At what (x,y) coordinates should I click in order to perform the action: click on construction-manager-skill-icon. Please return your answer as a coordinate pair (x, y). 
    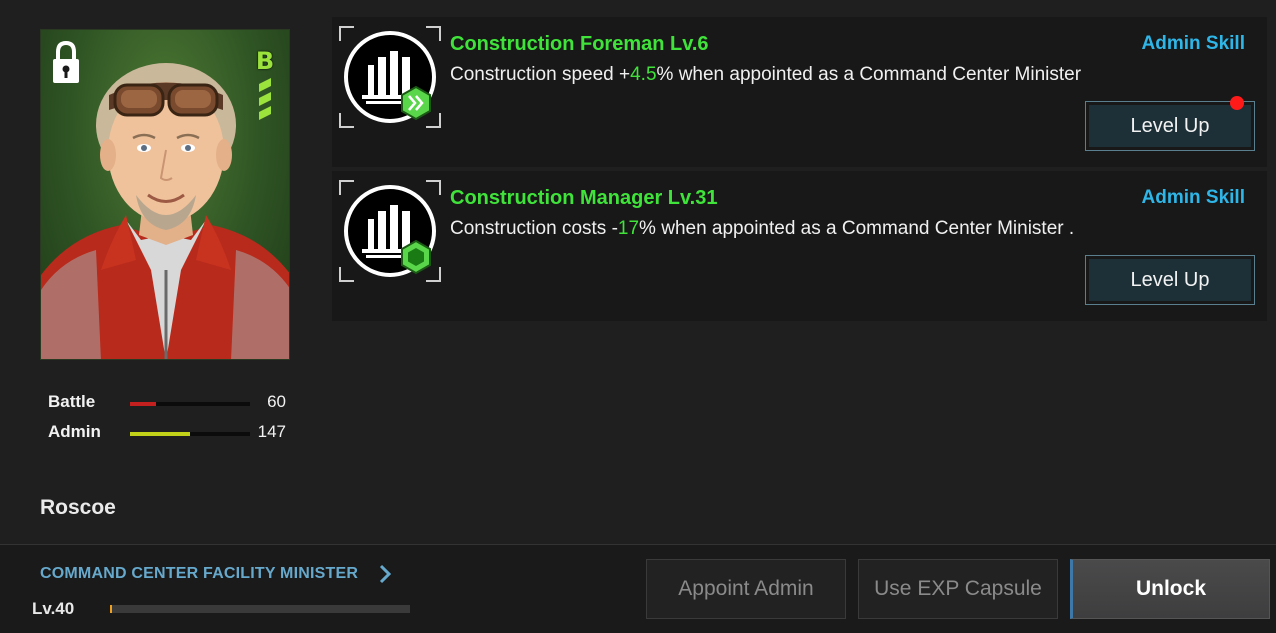
    Looking at the image, I should click on (390, 231).